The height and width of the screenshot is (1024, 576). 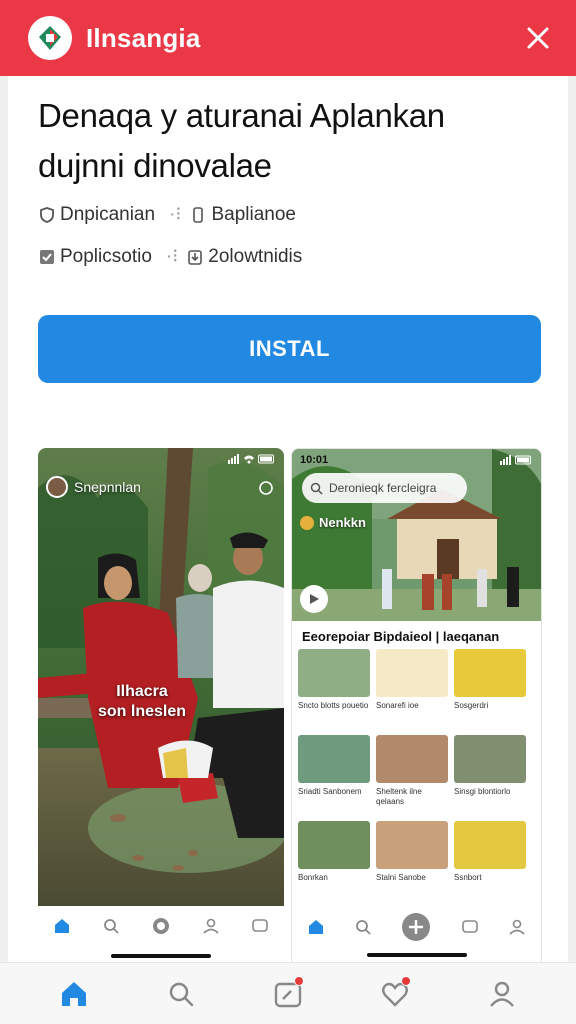 What do you see at coordinates (95, 257) in the screenshot?
I see `meta-item: Poplicsotio` at bounding box center [95, 257].